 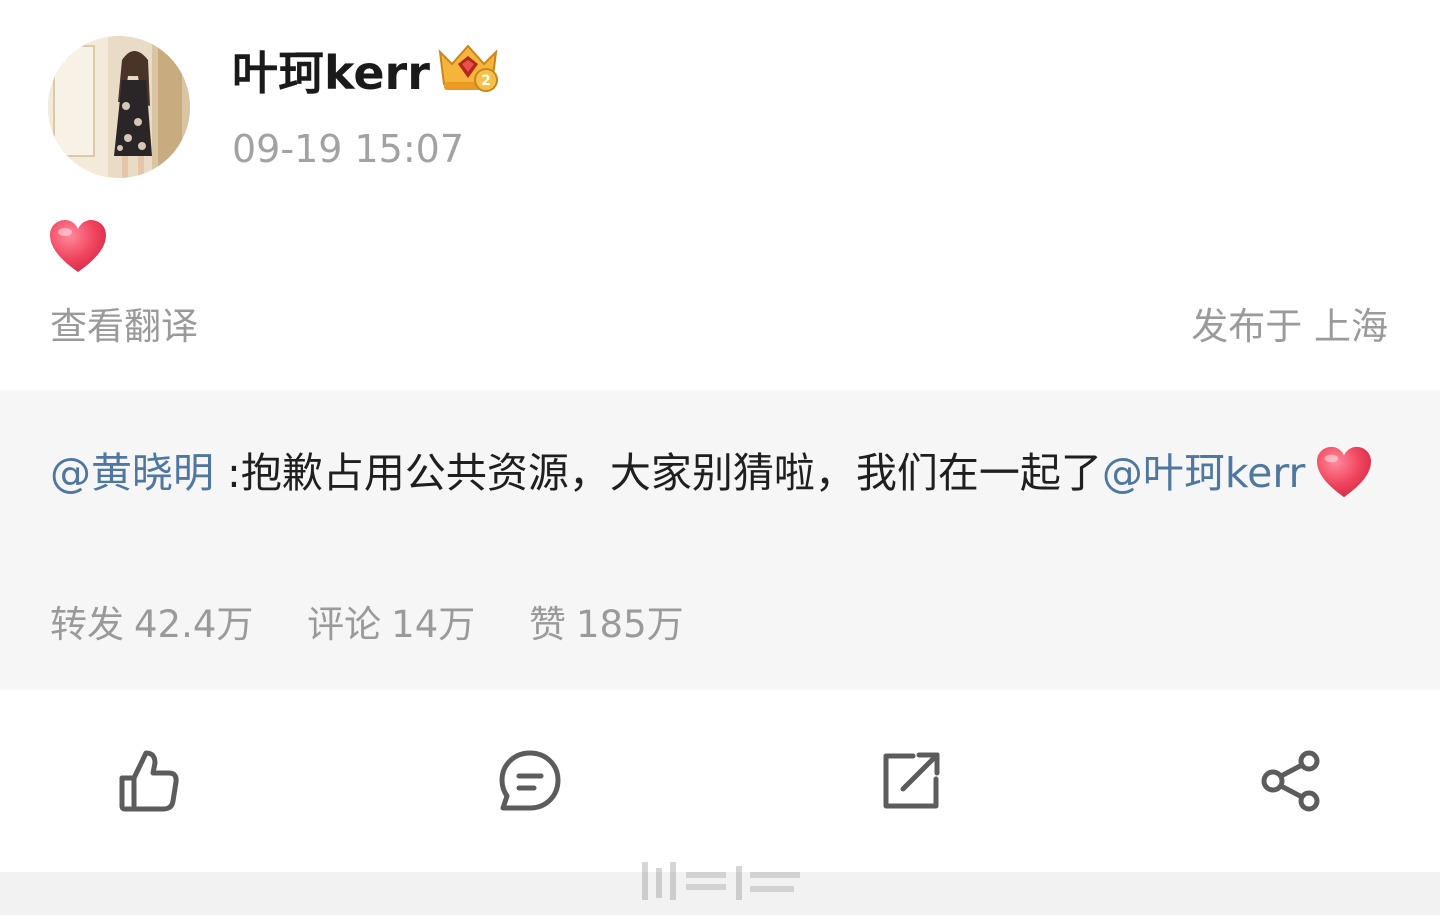 What do you see at coordinates (658, 473) in the screenshot?
I see `reposted-body: :抱歉占用公共资源，大家别猜啦，我们在一起了` at bounding box center [658, 473].